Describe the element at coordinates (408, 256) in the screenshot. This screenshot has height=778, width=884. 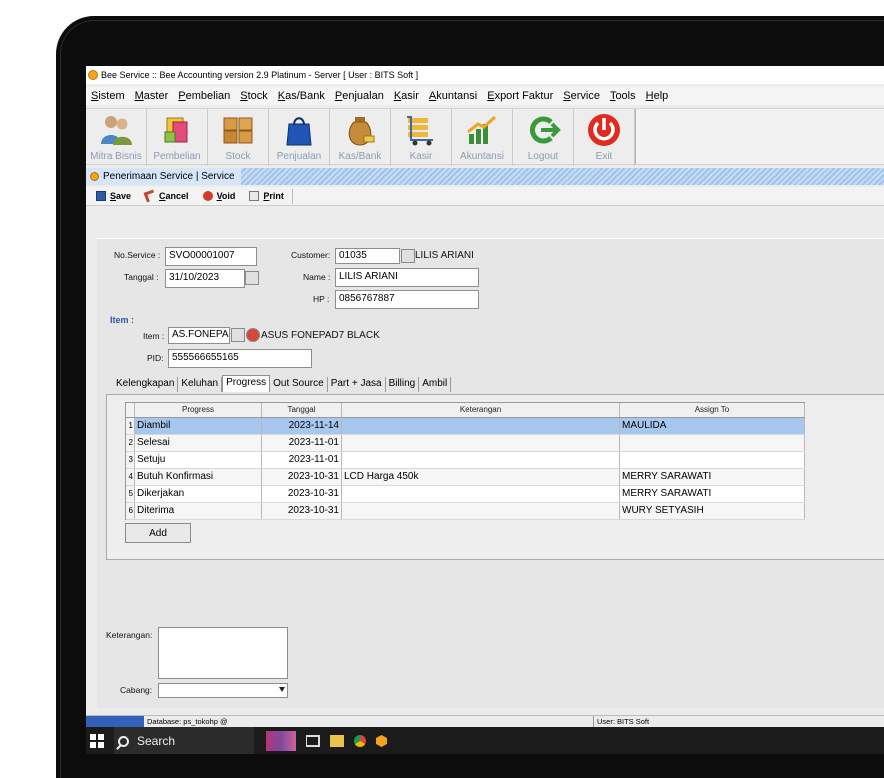
I see `customer-search-icon` at that location.